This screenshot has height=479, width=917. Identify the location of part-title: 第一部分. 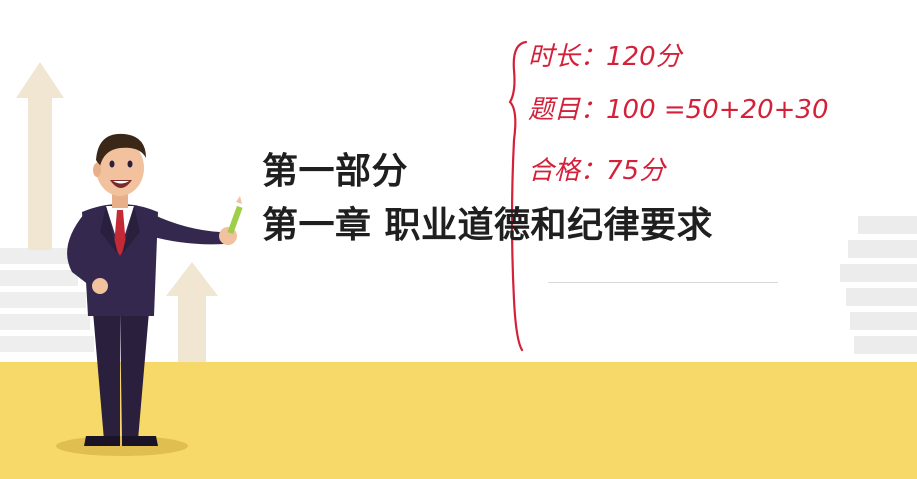
(335, 171).